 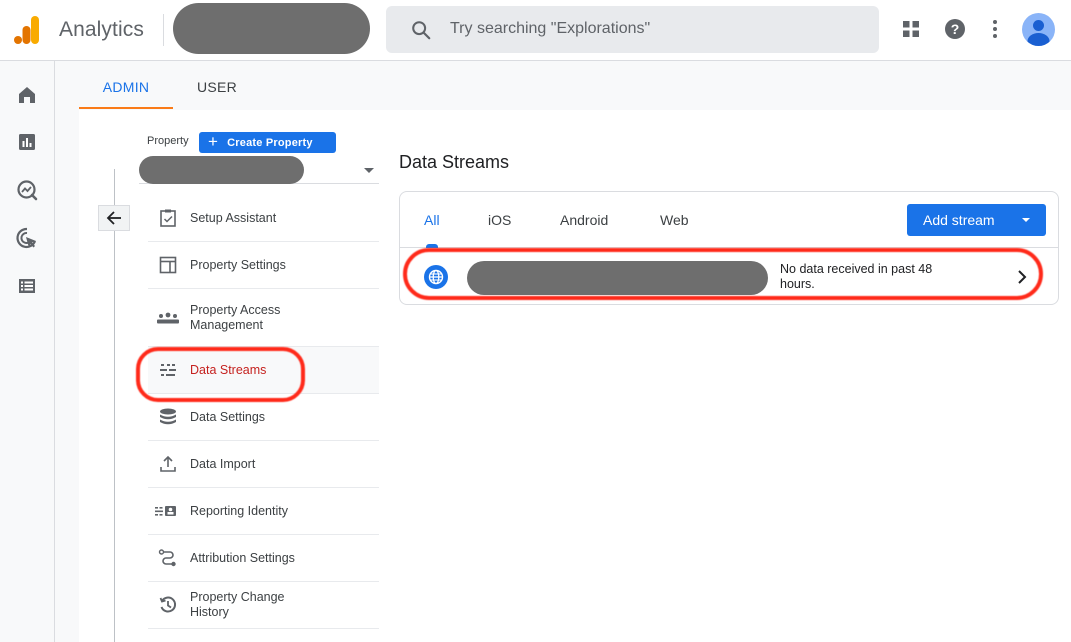 What do you see at coordinates (432, 220) in the screenshot?
I see `tab-all: All` at bounding box center [432, 220].